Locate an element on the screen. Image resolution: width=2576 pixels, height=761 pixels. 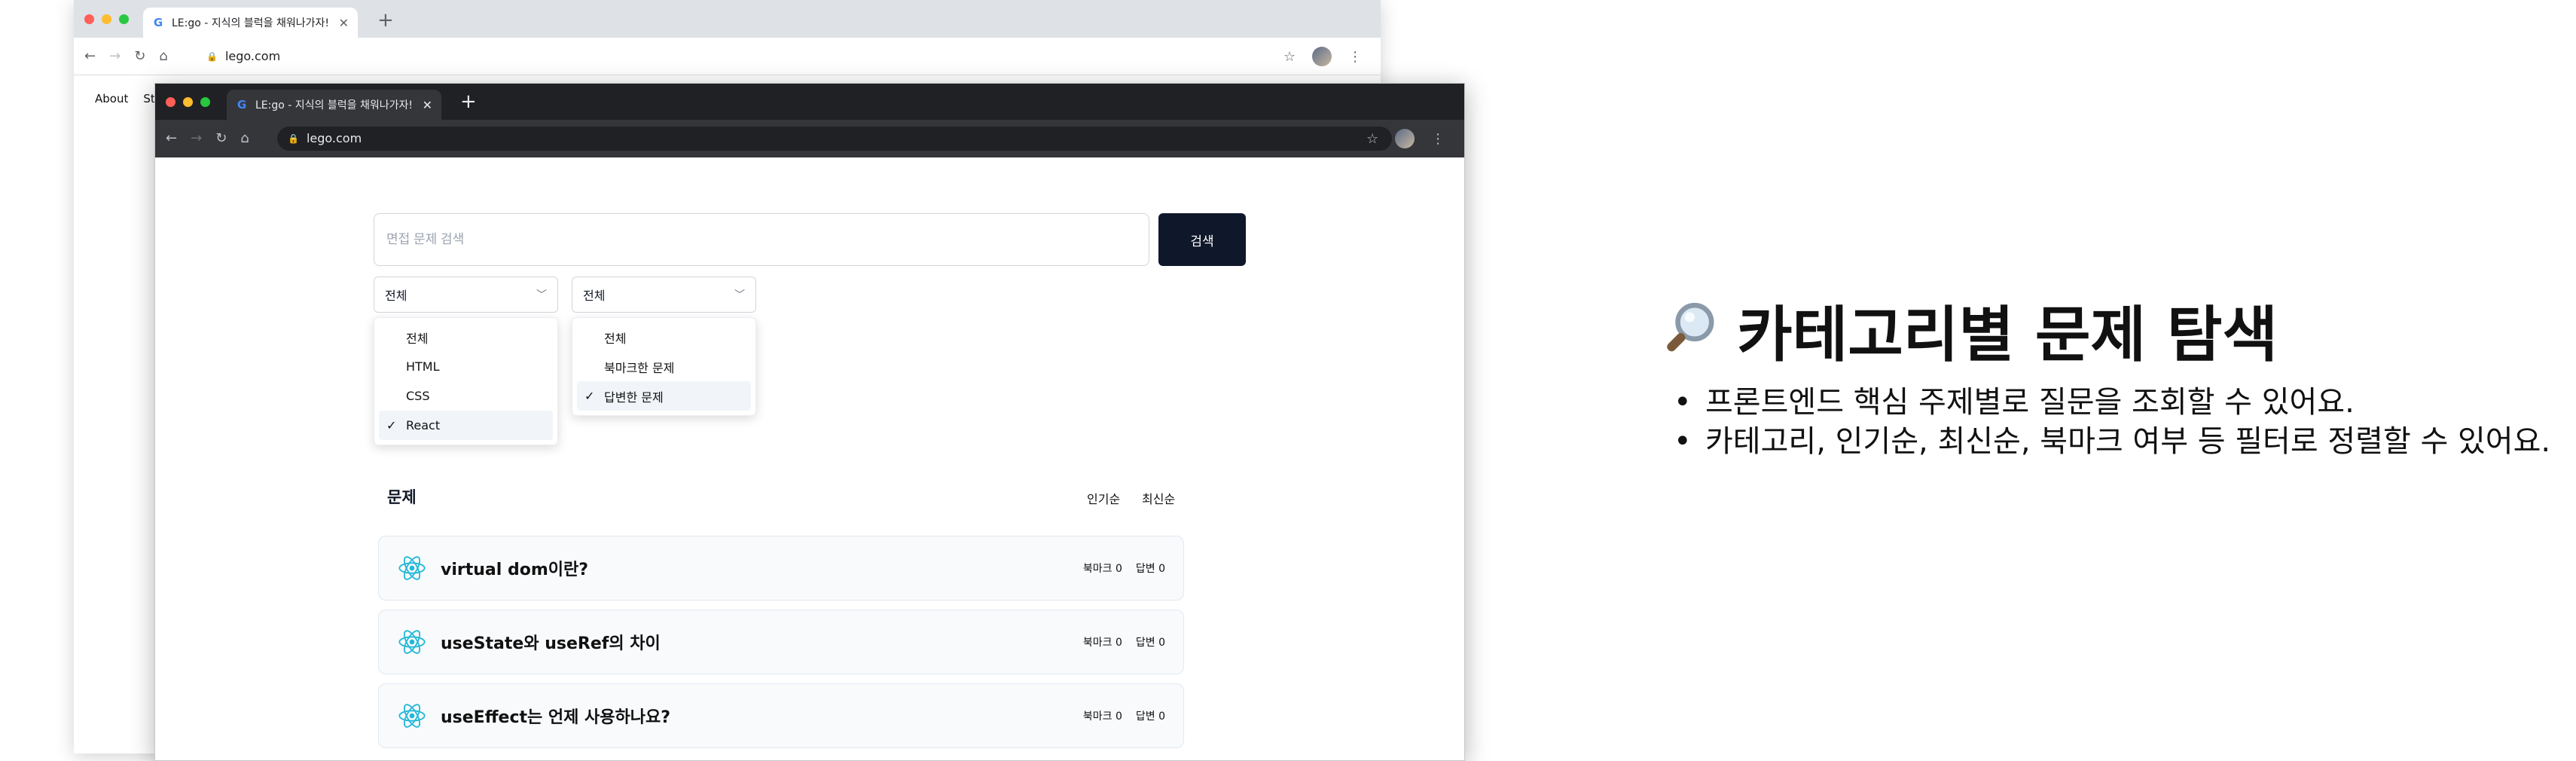
search-input is located at coordinates (762, 239).